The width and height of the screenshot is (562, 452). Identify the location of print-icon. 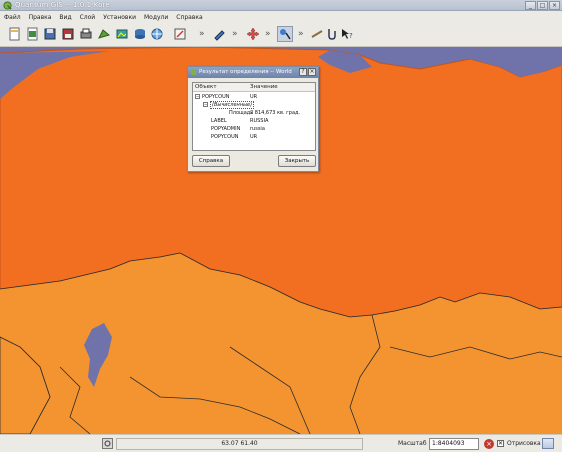
(86, 34).